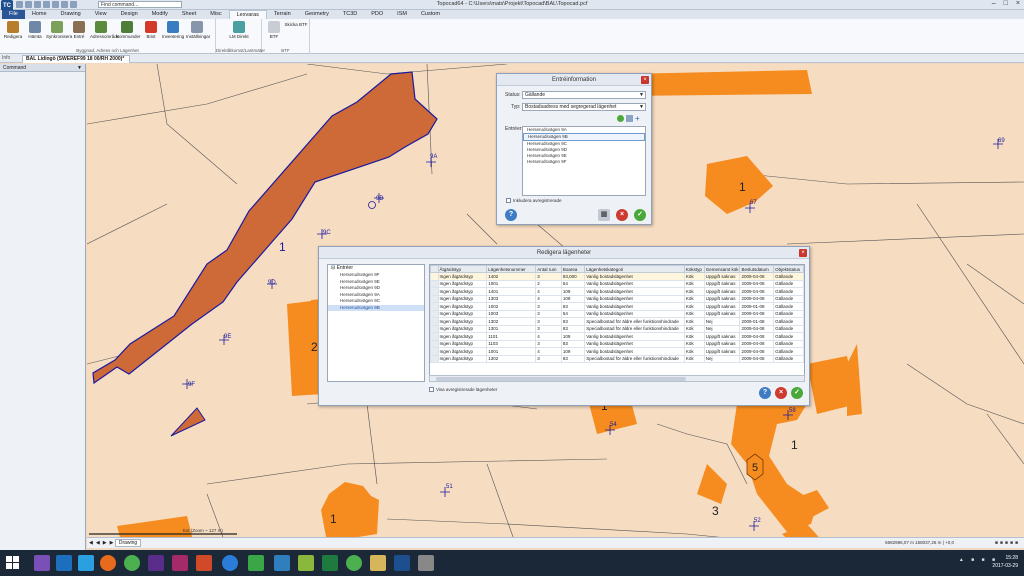  Describe the element at coordinates (534, 200) in the screenshot. I see `include-removed-checkbox: Inkludera avregistrerade` at that location.